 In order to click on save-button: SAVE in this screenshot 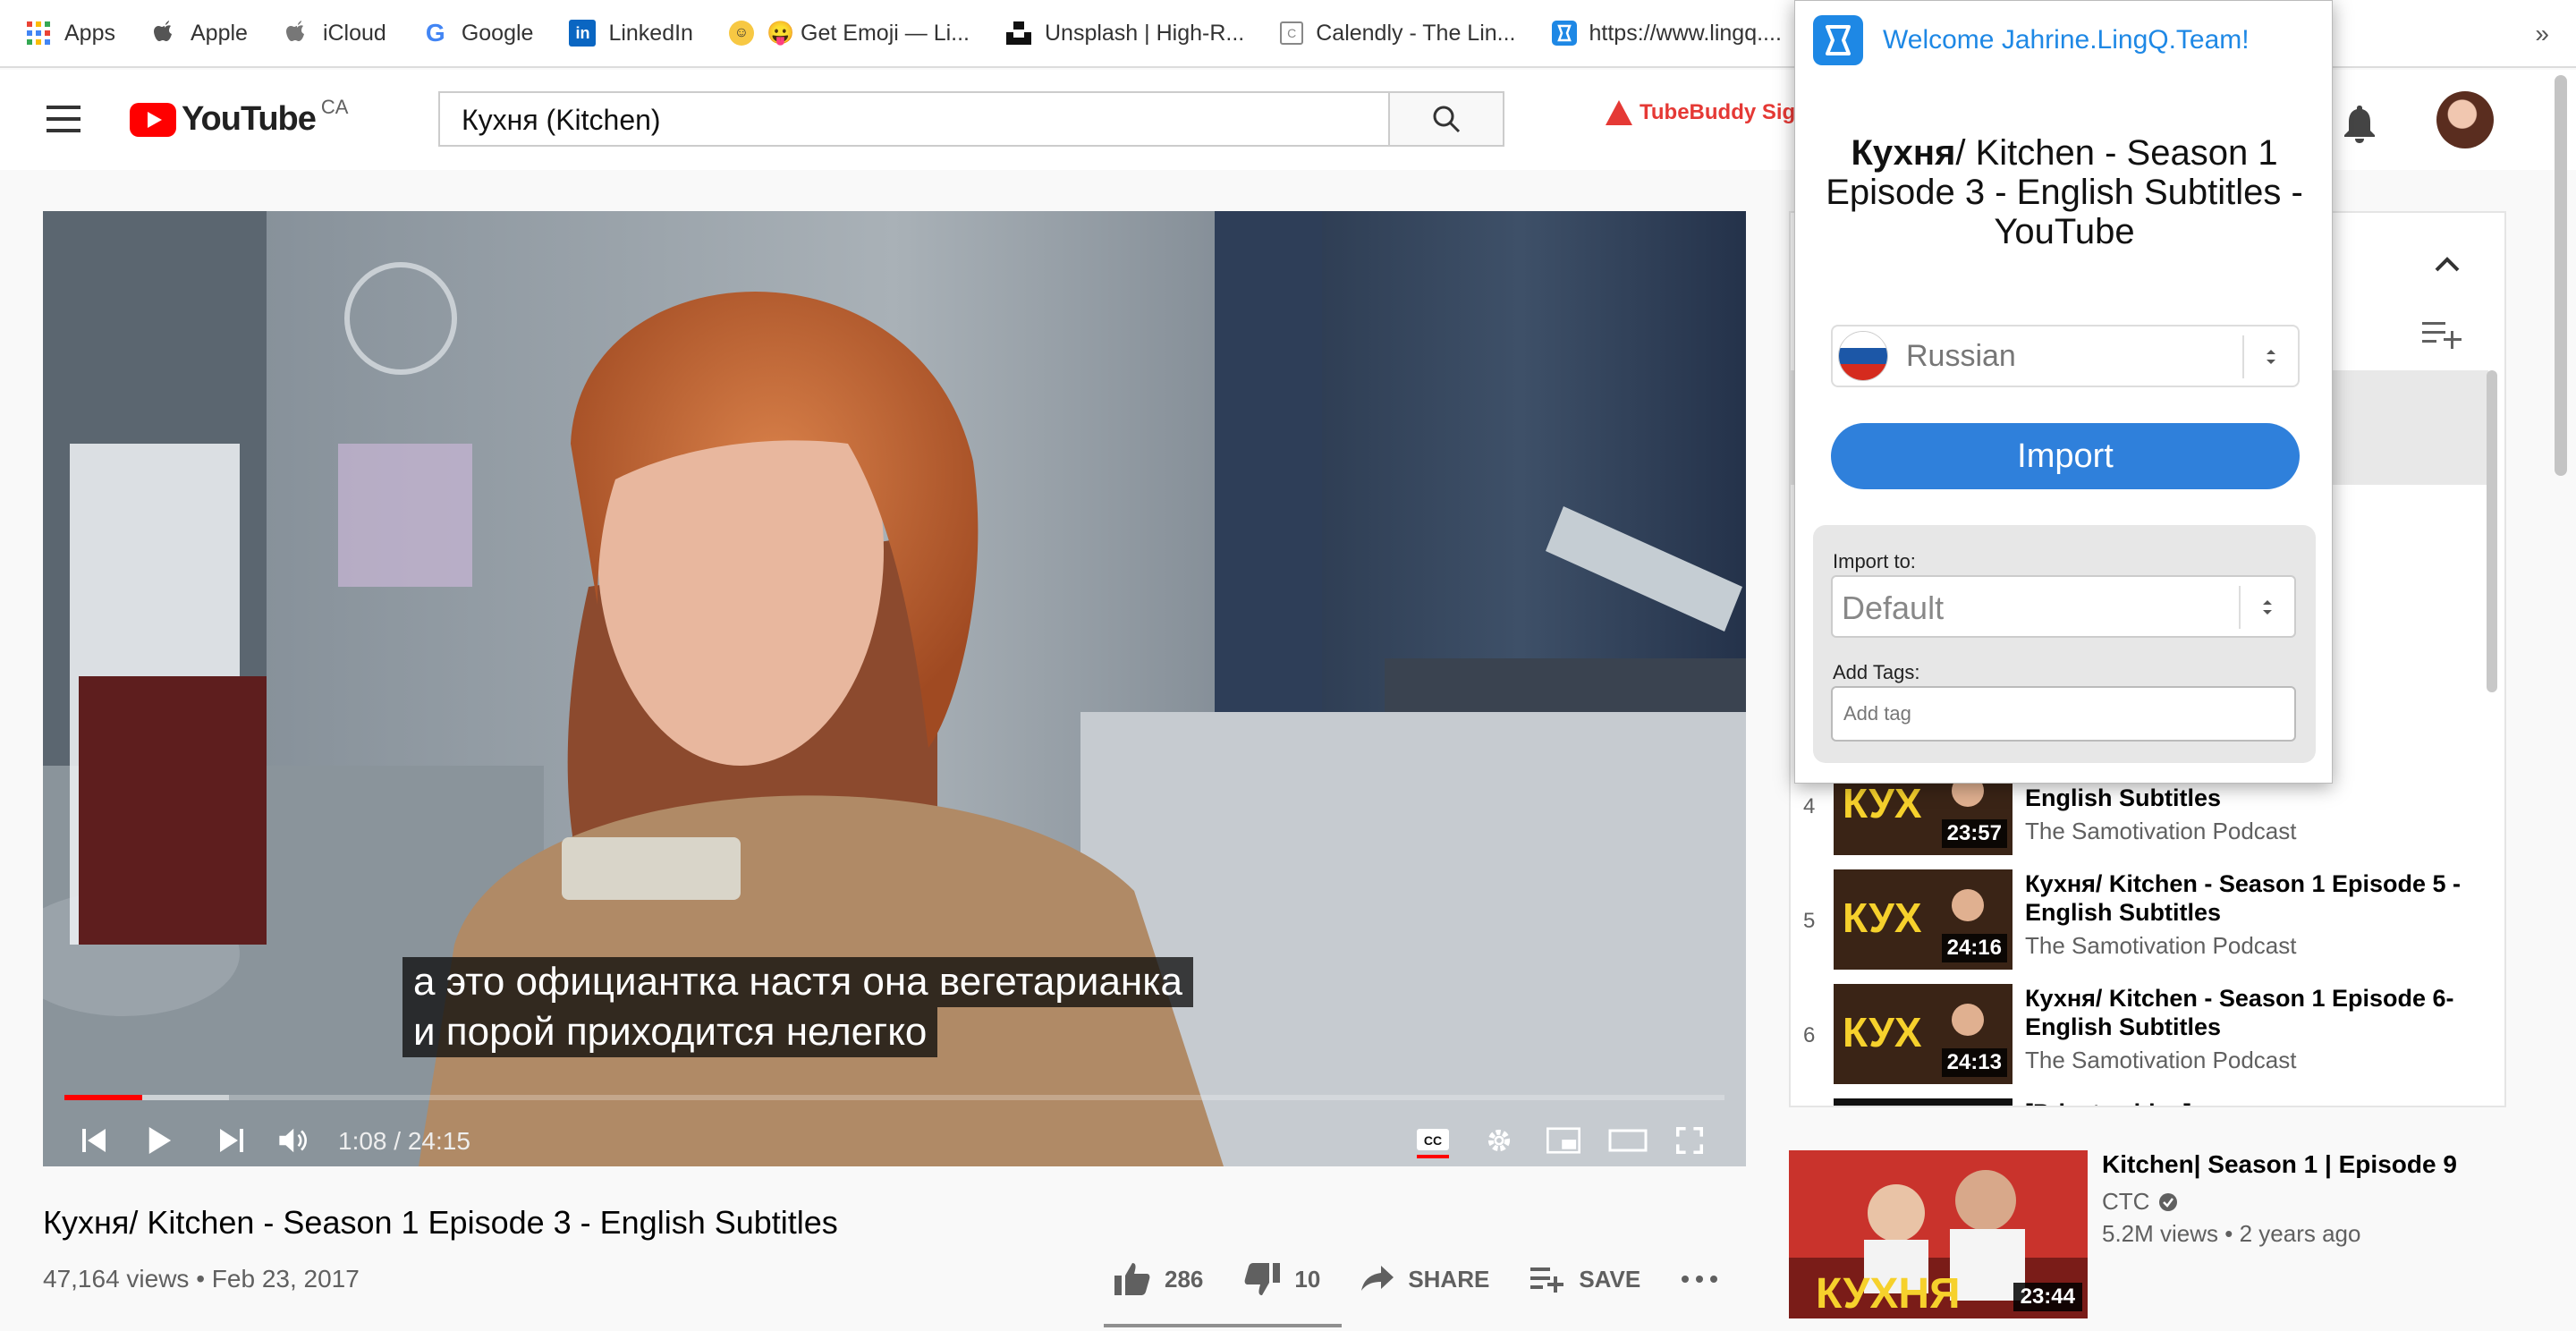, I will do `click(1585, 1279)`.